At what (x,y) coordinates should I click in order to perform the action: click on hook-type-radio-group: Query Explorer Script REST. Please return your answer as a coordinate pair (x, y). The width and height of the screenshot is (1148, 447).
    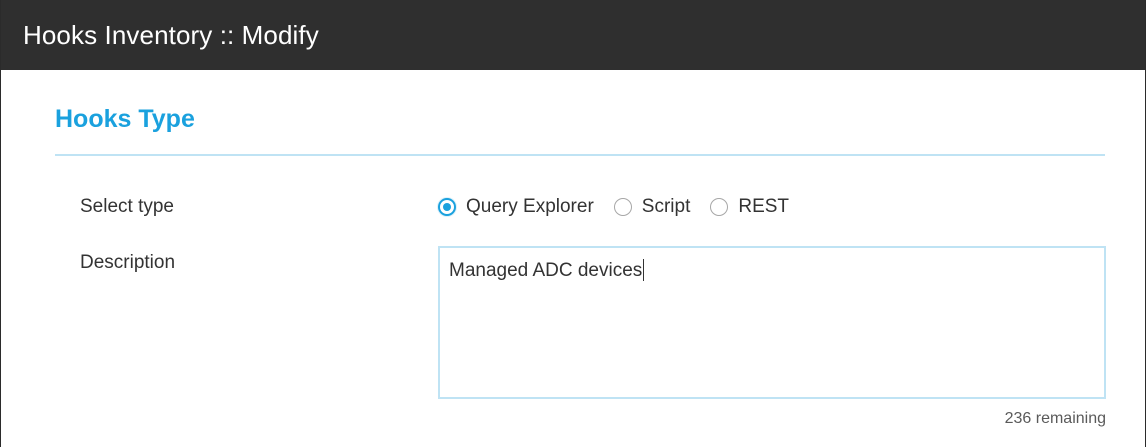
    Looking at the image, I should click on (613, 207).